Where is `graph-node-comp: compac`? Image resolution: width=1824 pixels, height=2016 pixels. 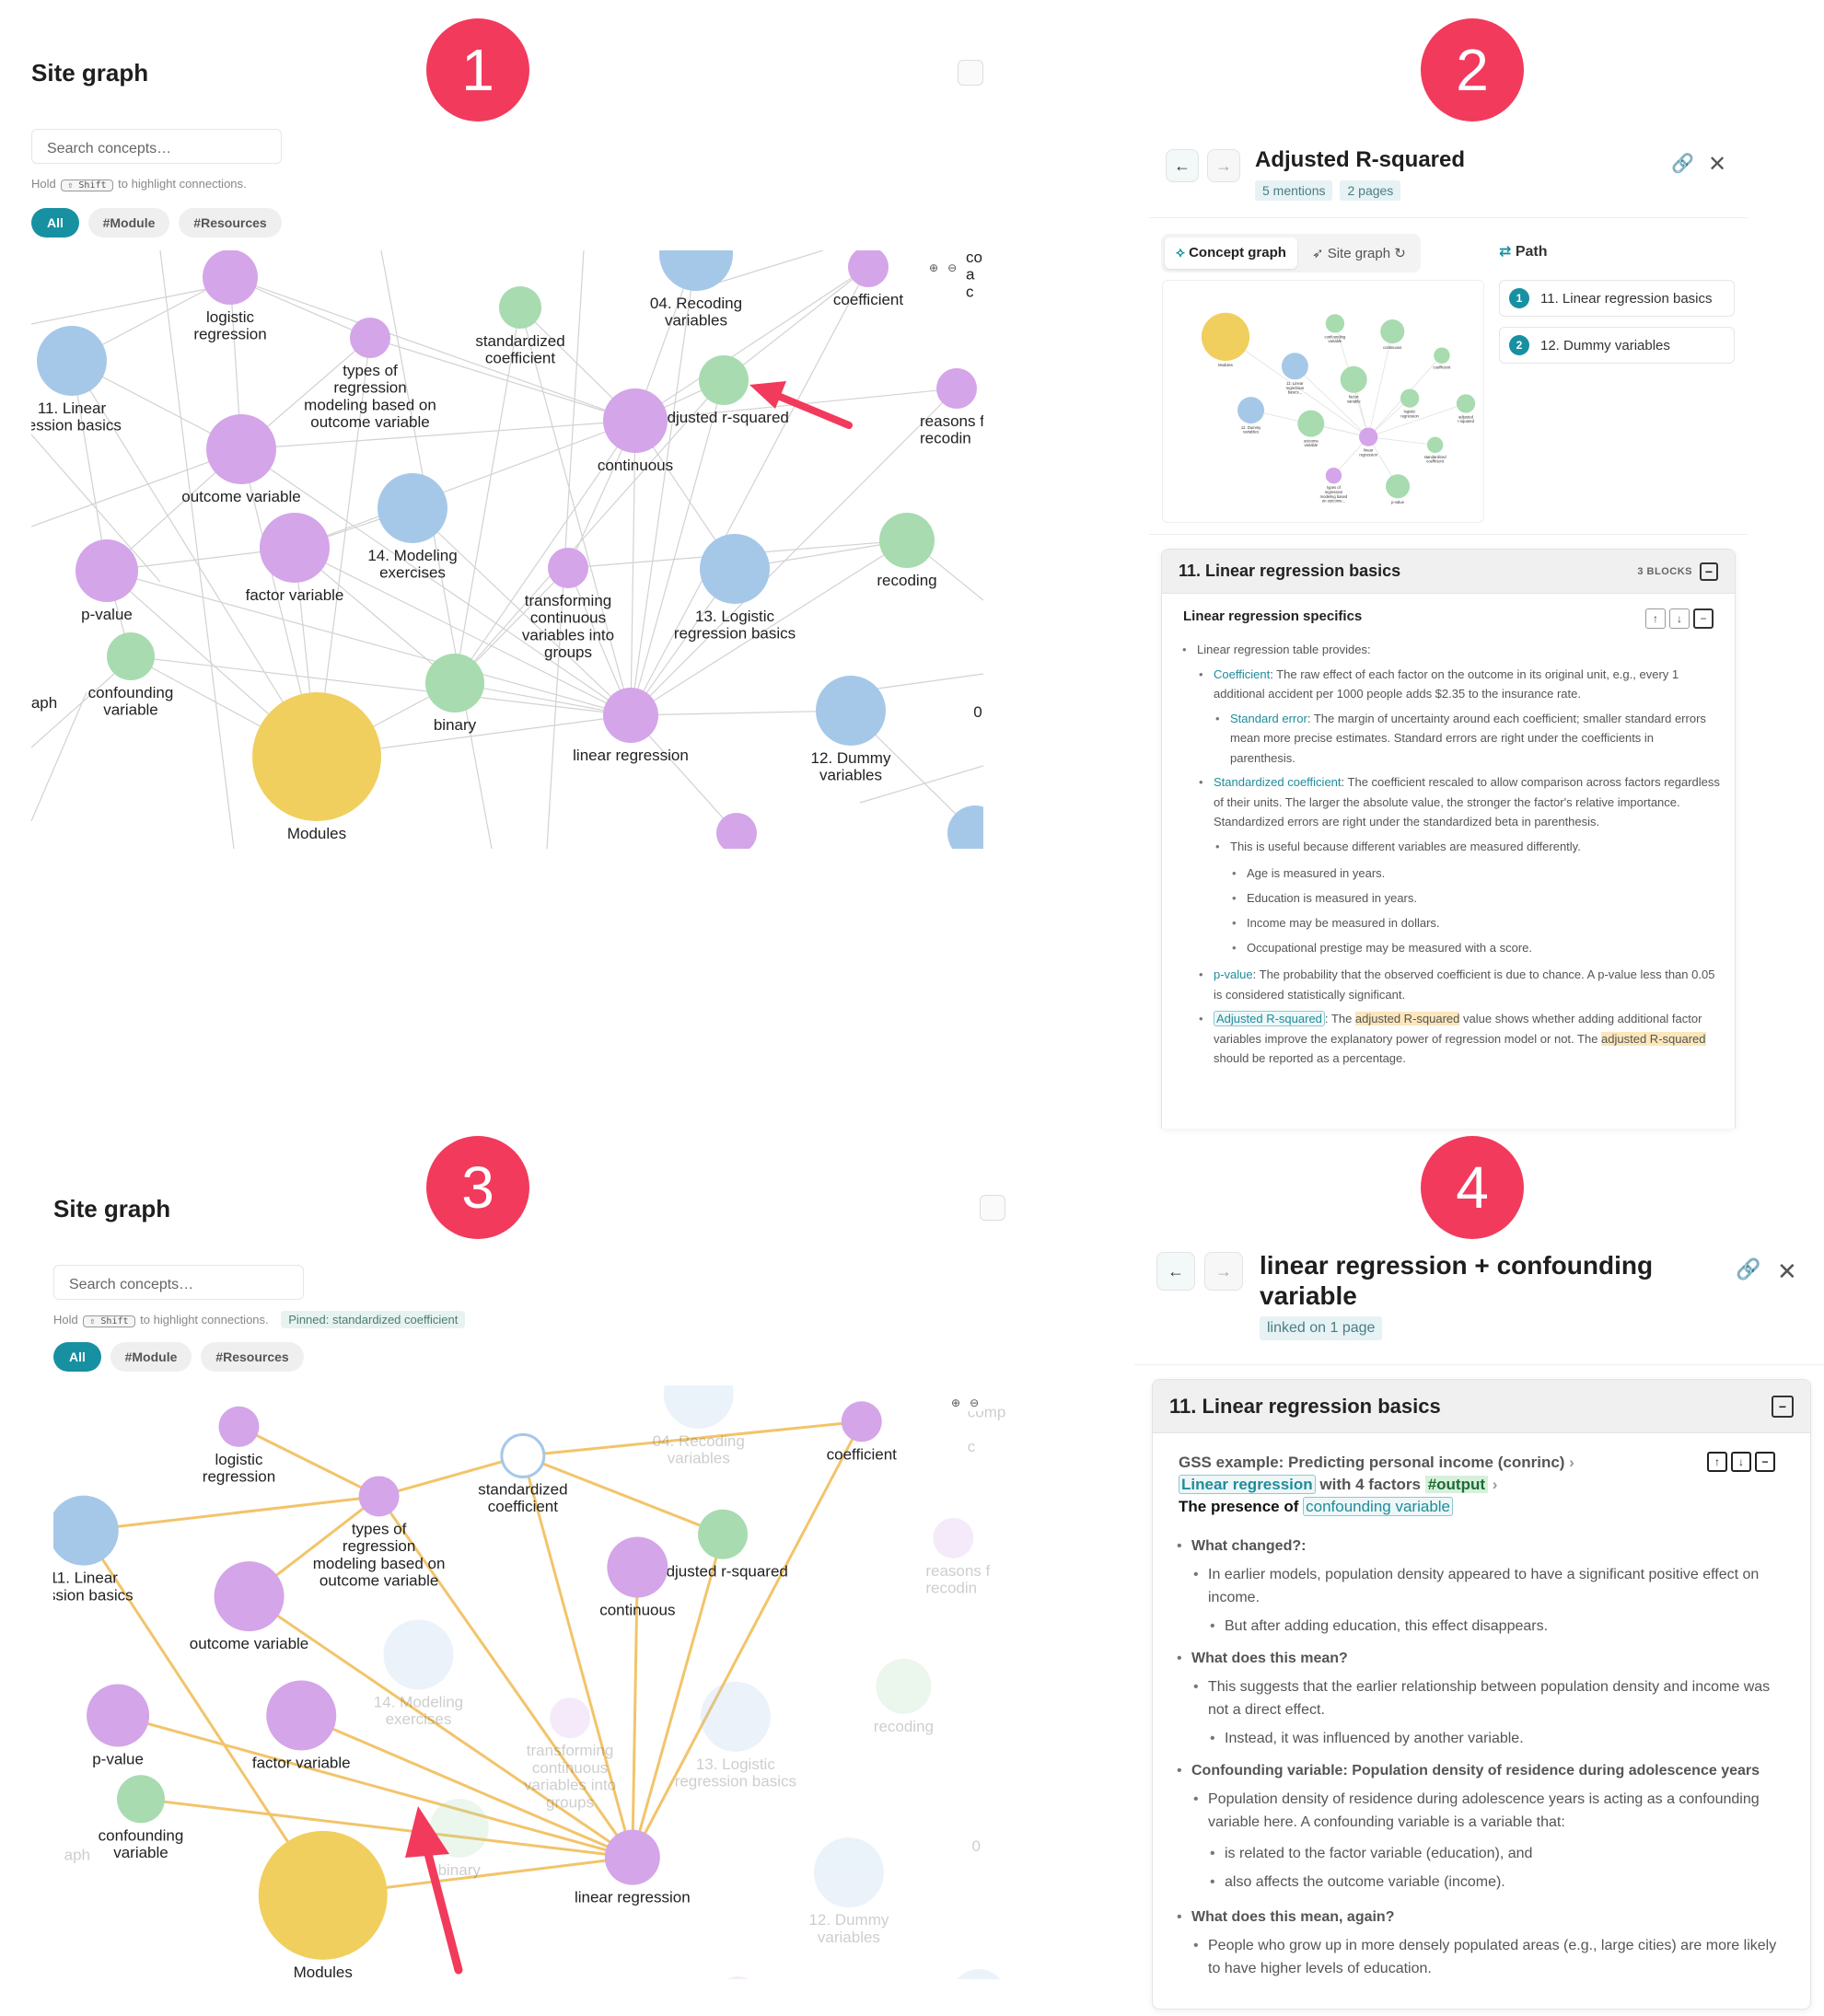 graph-node-comp: compac is located at coordinates (974, 275).